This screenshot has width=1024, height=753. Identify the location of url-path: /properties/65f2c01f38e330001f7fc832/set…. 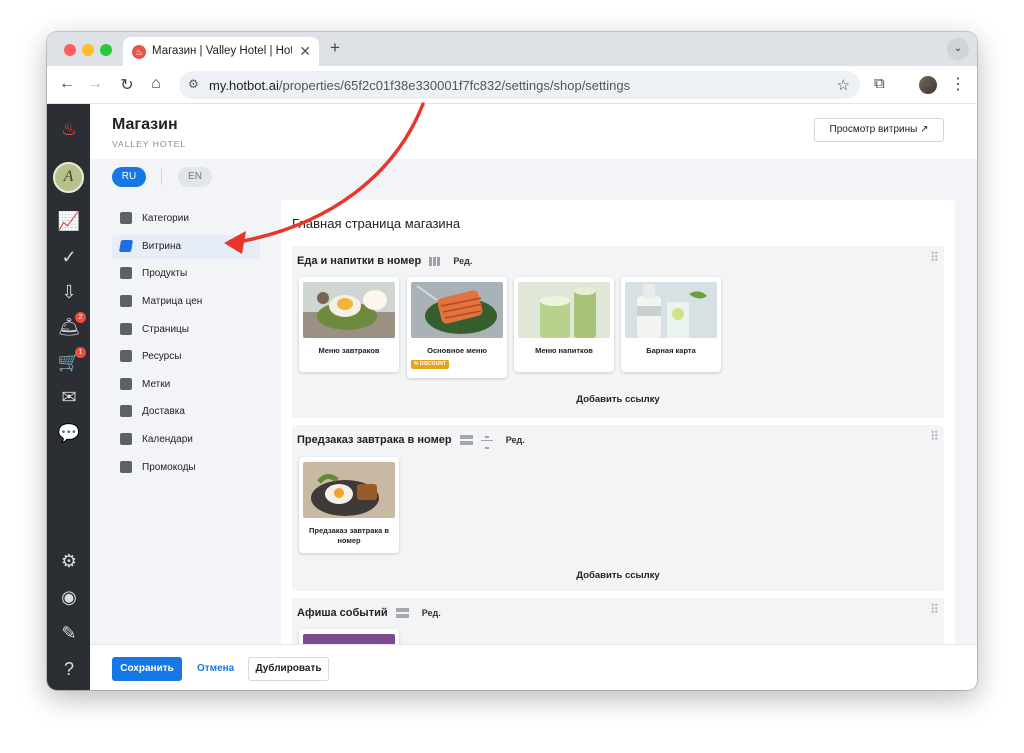
(454, 85).